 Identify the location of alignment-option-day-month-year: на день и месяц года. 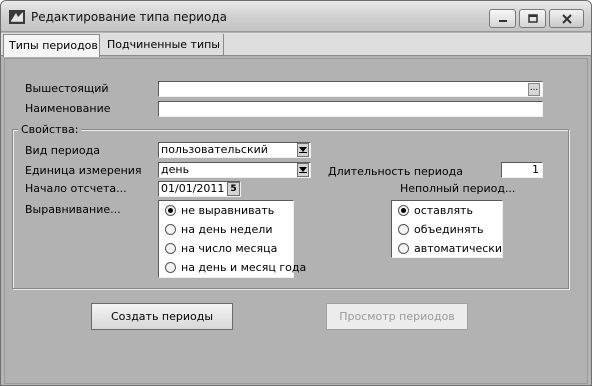
(235, 267).